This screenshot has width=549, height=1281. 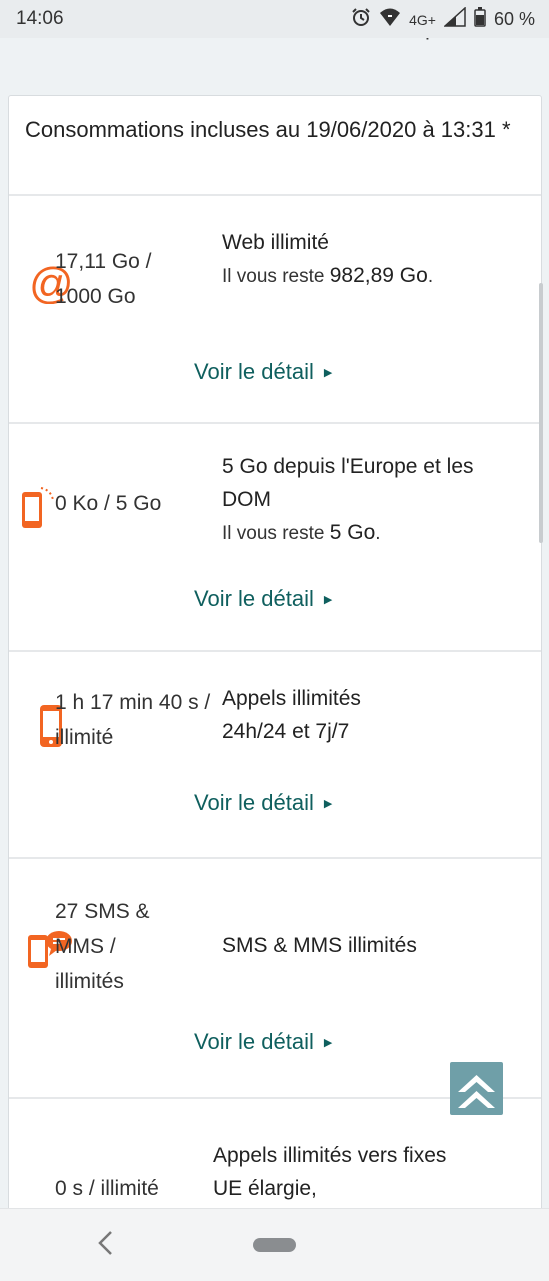 I want to click on detail-link-web: Voir le détail ▶, so click(x=263, y=372).